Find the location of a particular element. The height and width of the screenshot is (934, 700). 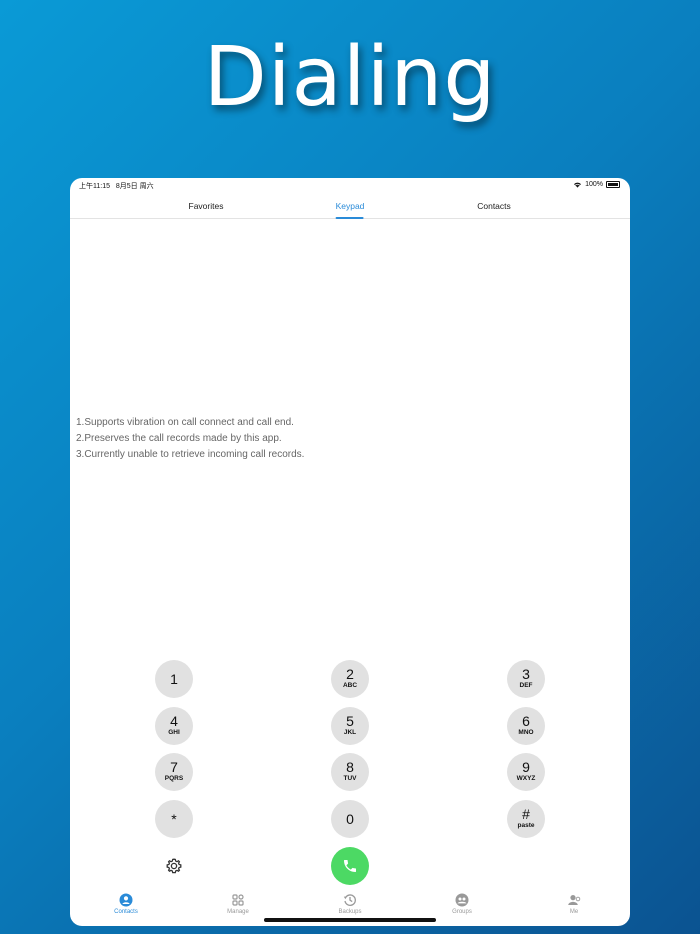

call-button is located at coordinates (350, 866).